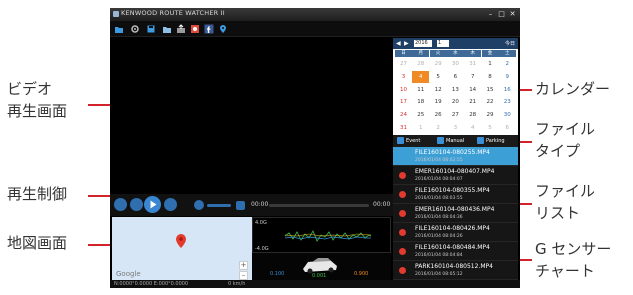  I want to click on calendar-day: 15, so click(490, 90).